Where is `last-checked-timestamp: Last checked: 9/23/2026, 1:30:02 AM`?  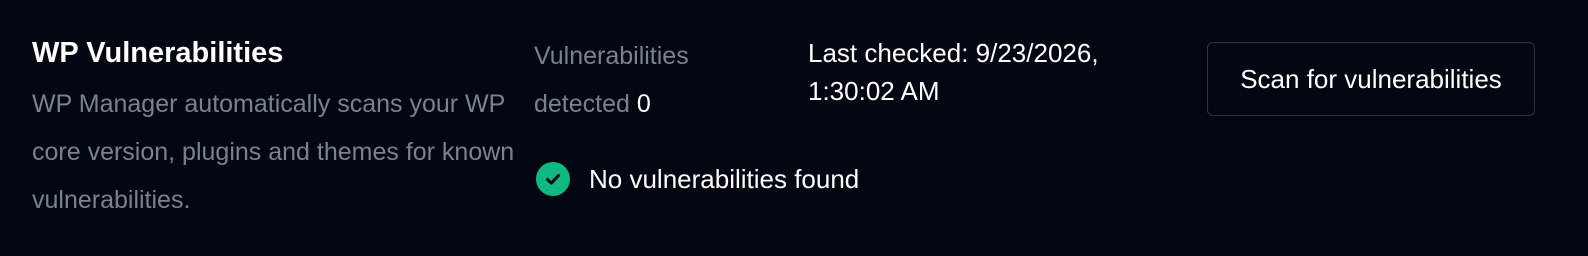 last-checked-timestamp: Last checked: 9/23/2026, 1:30:02 AM is located at coordinates (953, 72).